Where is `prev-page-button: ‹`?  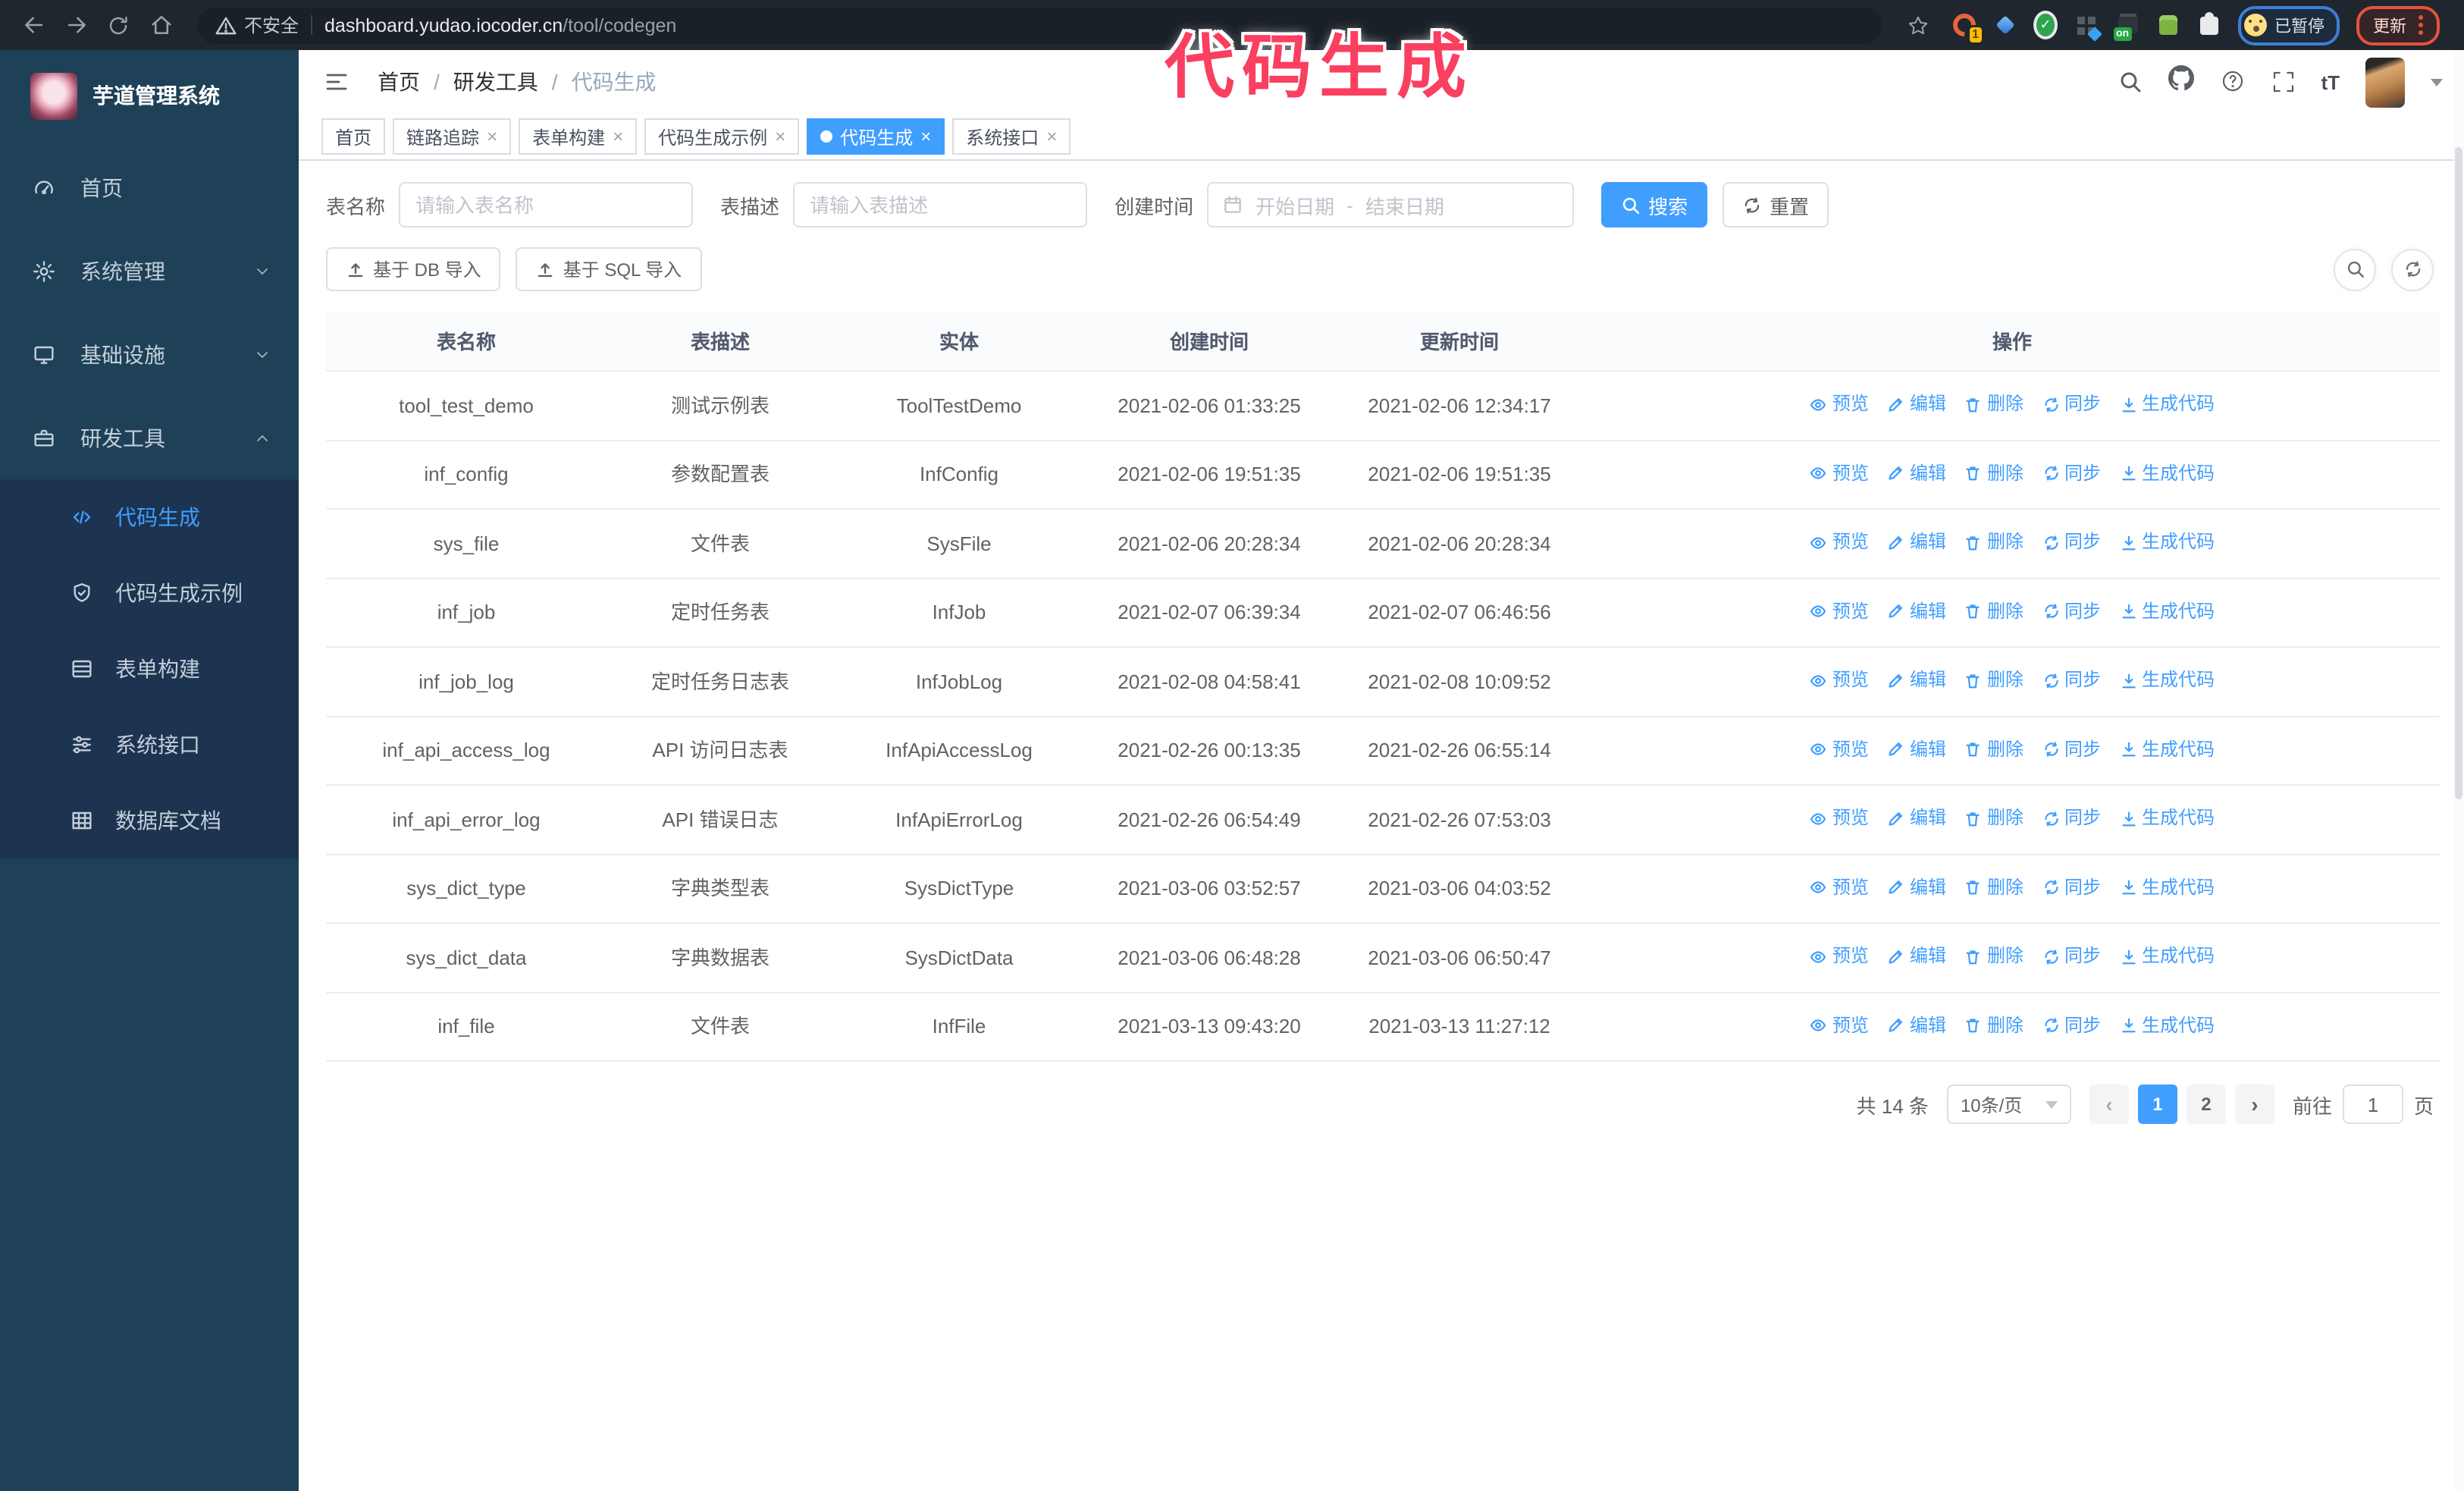 prev-page-button: ‹ is located at coordinates (2109, 1104).